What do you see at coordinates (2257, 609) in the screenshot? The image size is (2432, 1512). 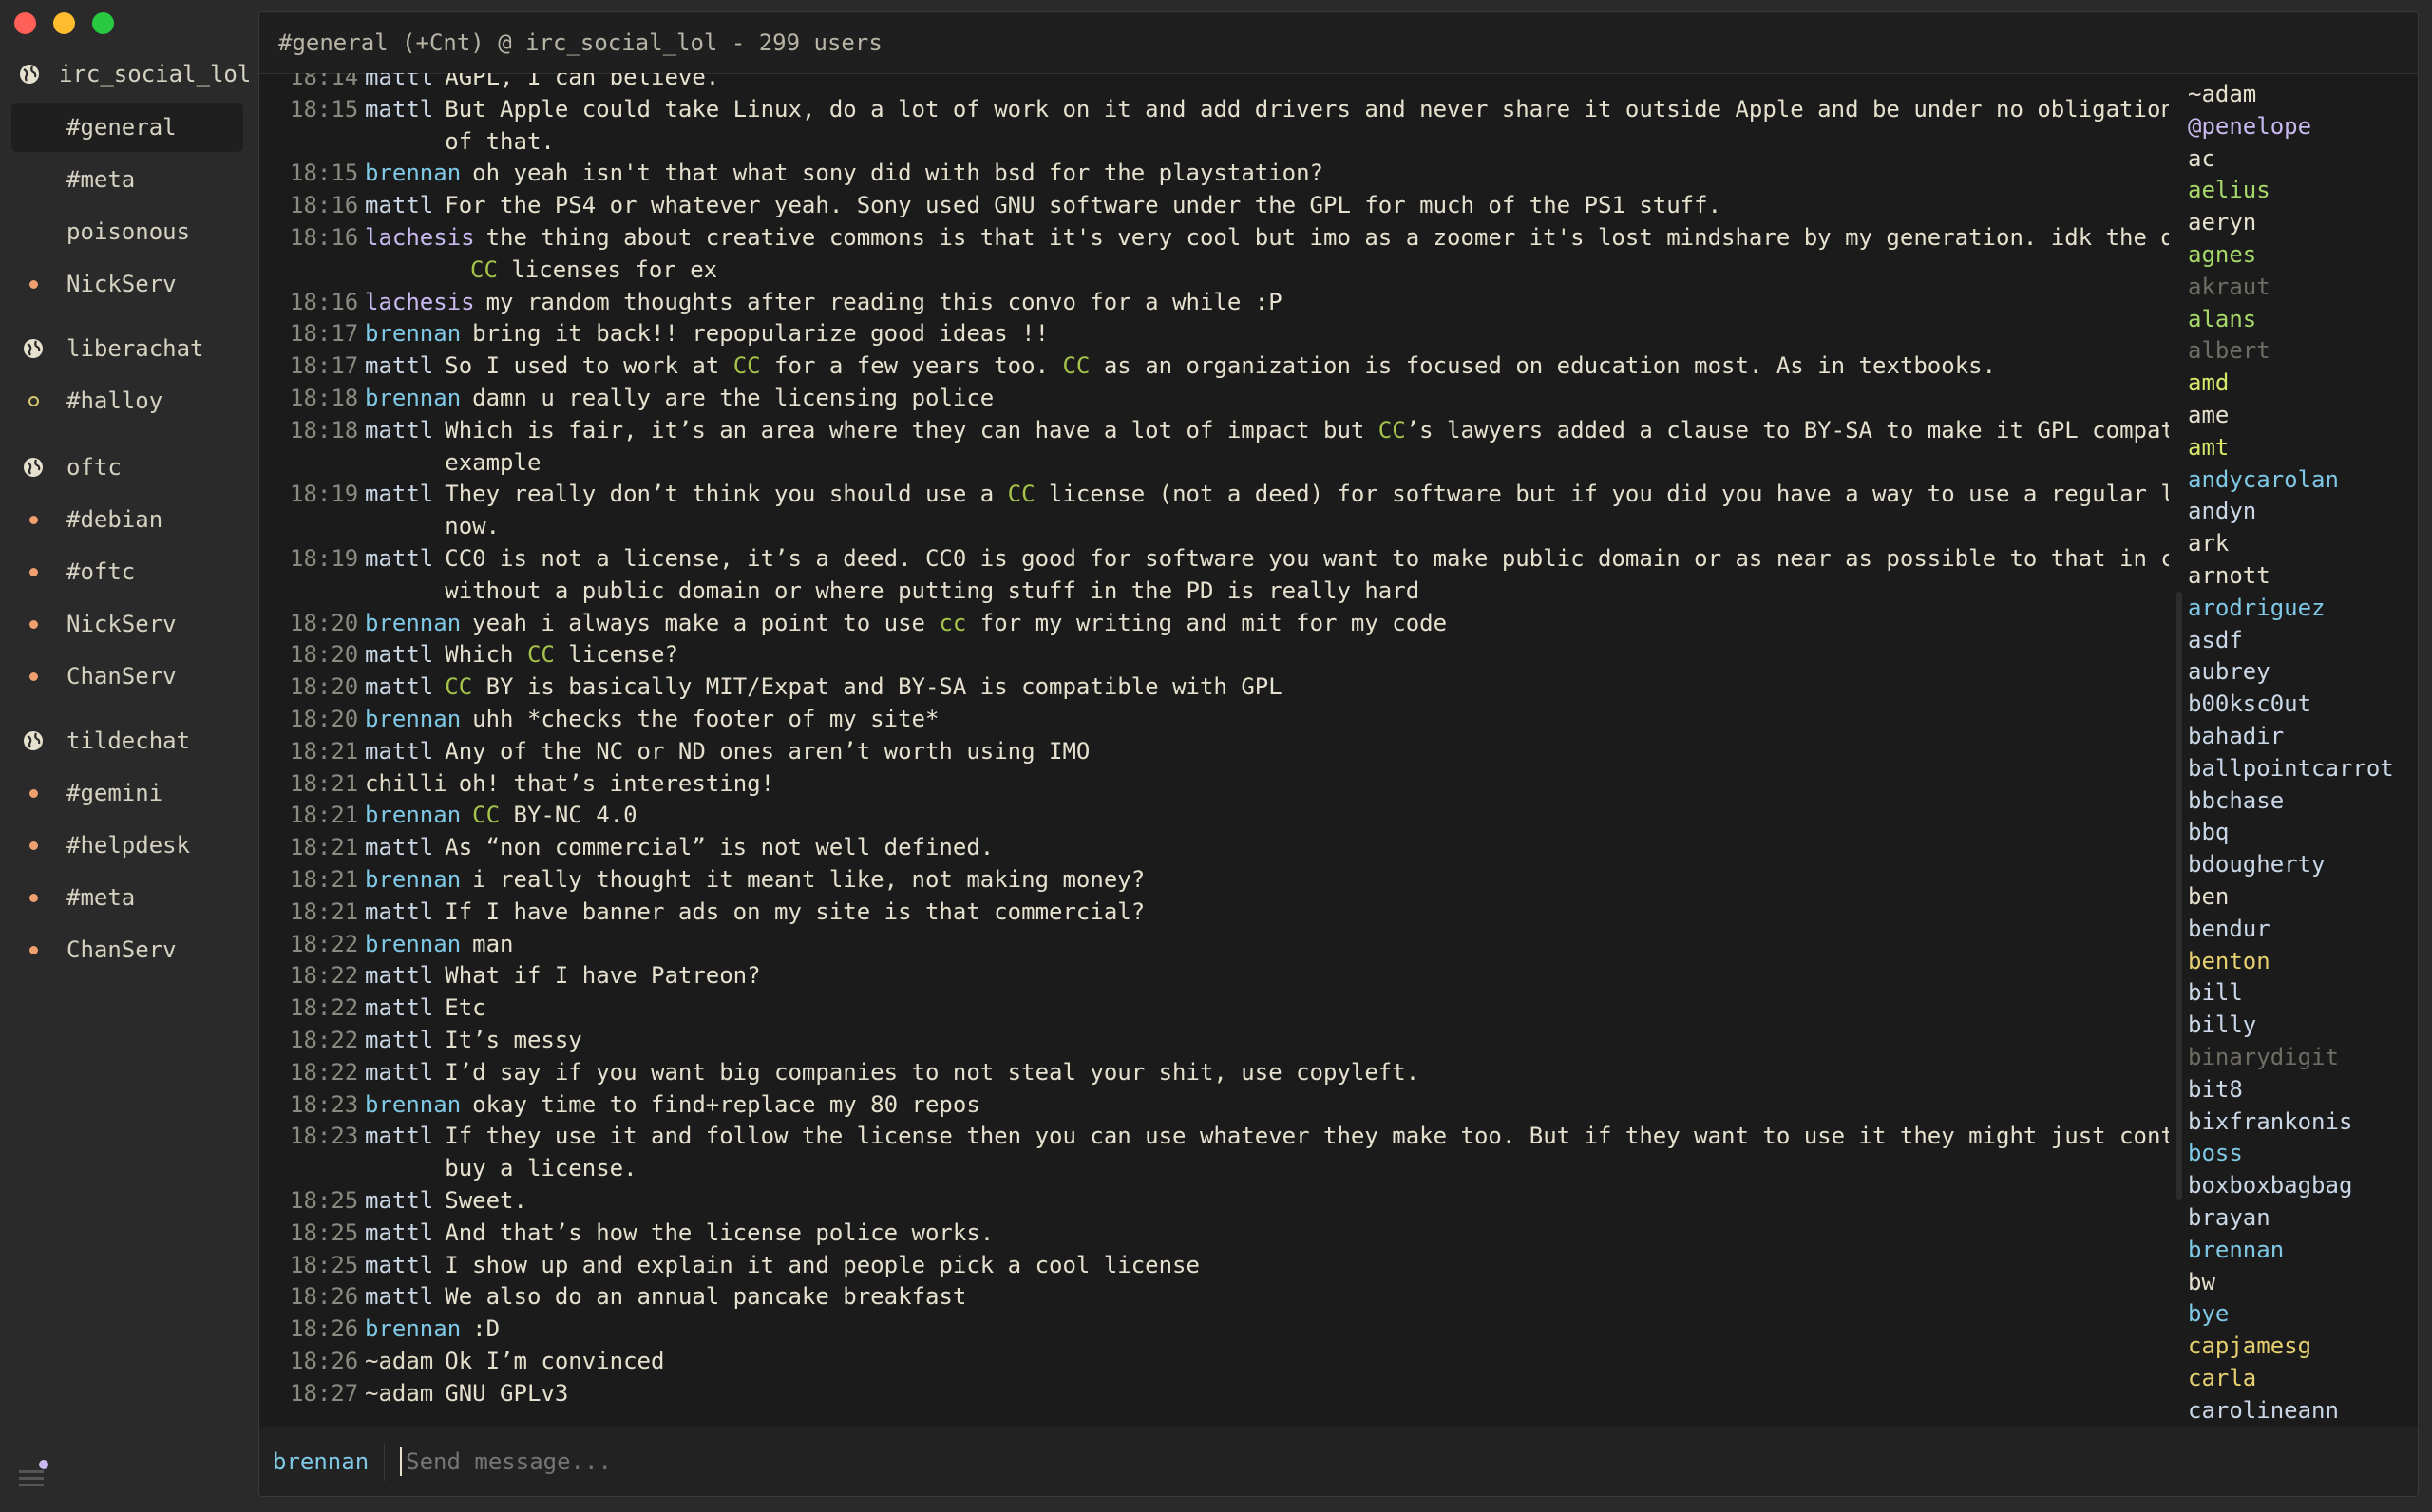 I see `user-list-item: arodriguez` at bounding box center [2257, 609].